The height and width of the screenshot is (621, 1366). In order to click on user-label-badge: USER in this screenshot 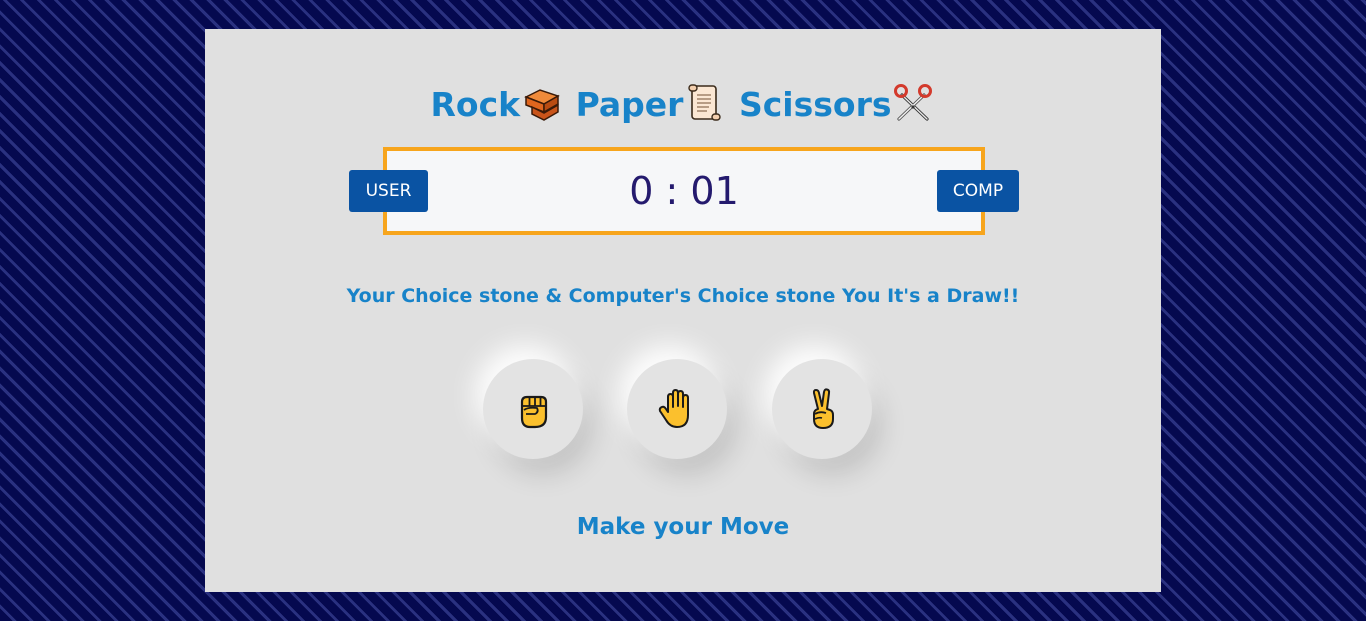, I will do `click(388, 191)`.